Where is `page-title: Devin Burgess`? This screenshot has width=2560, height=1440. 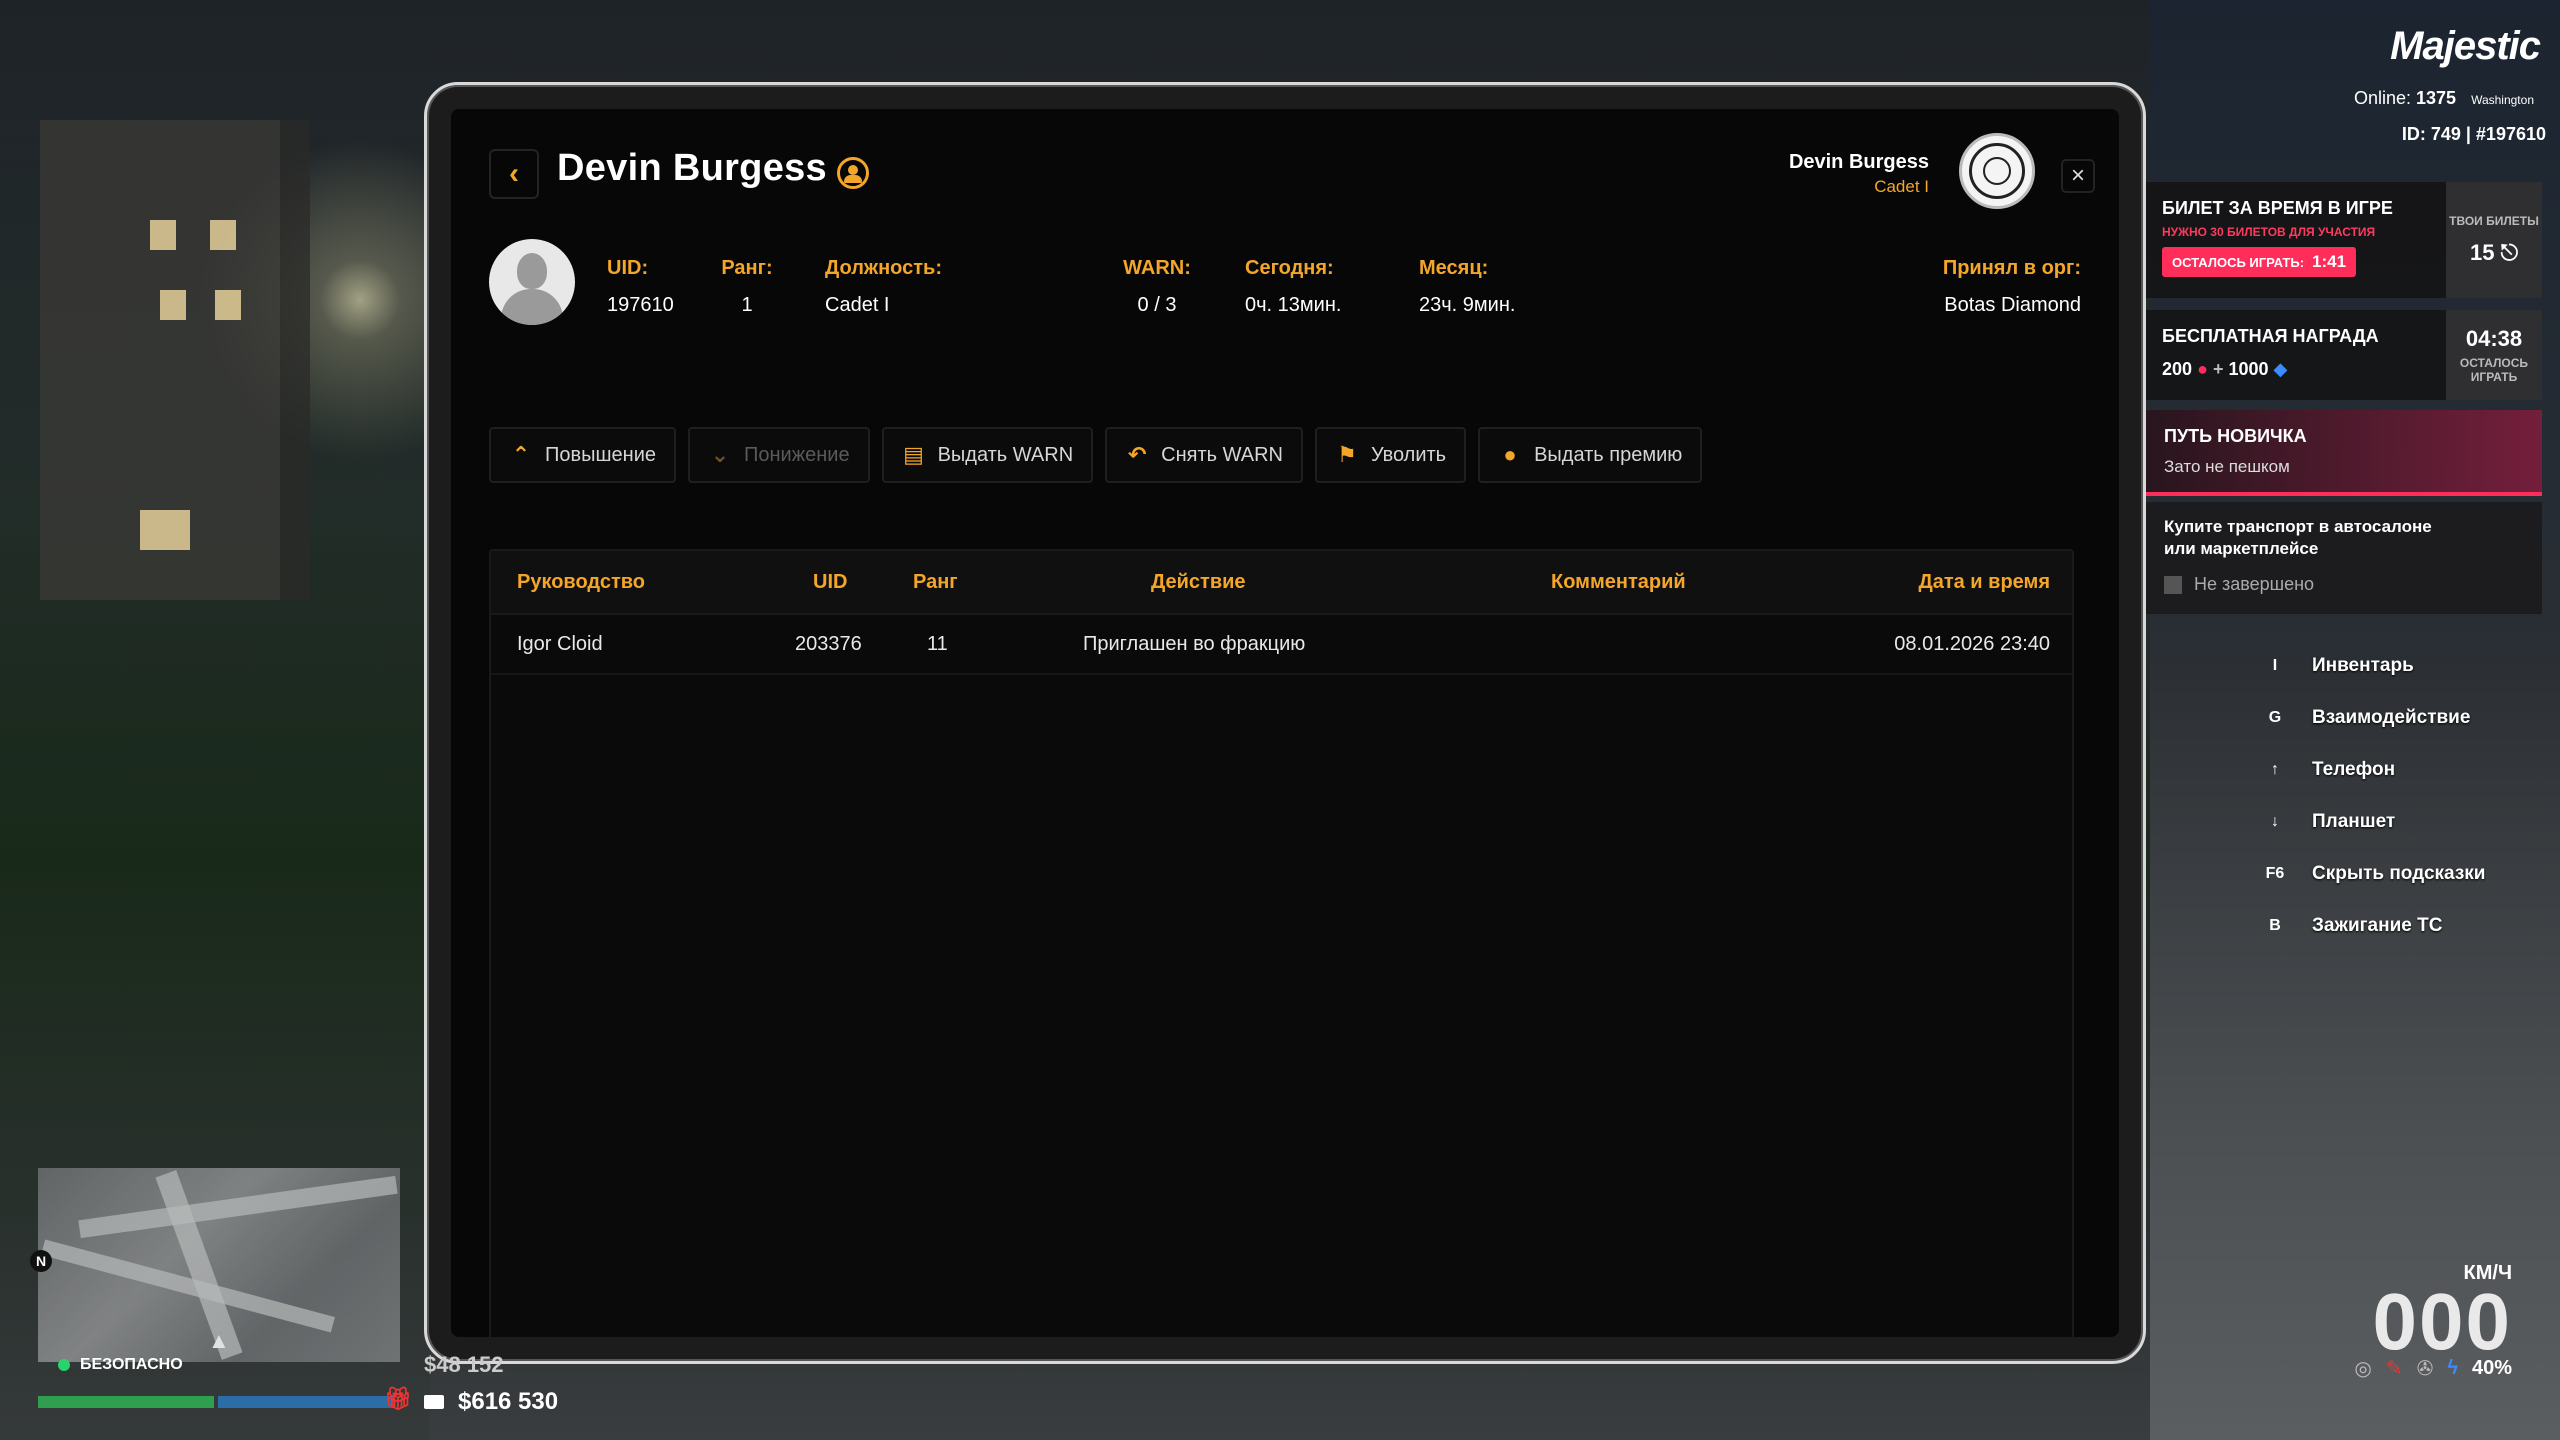 page-title: Devin Burgess is located at coordinates (692, 168).